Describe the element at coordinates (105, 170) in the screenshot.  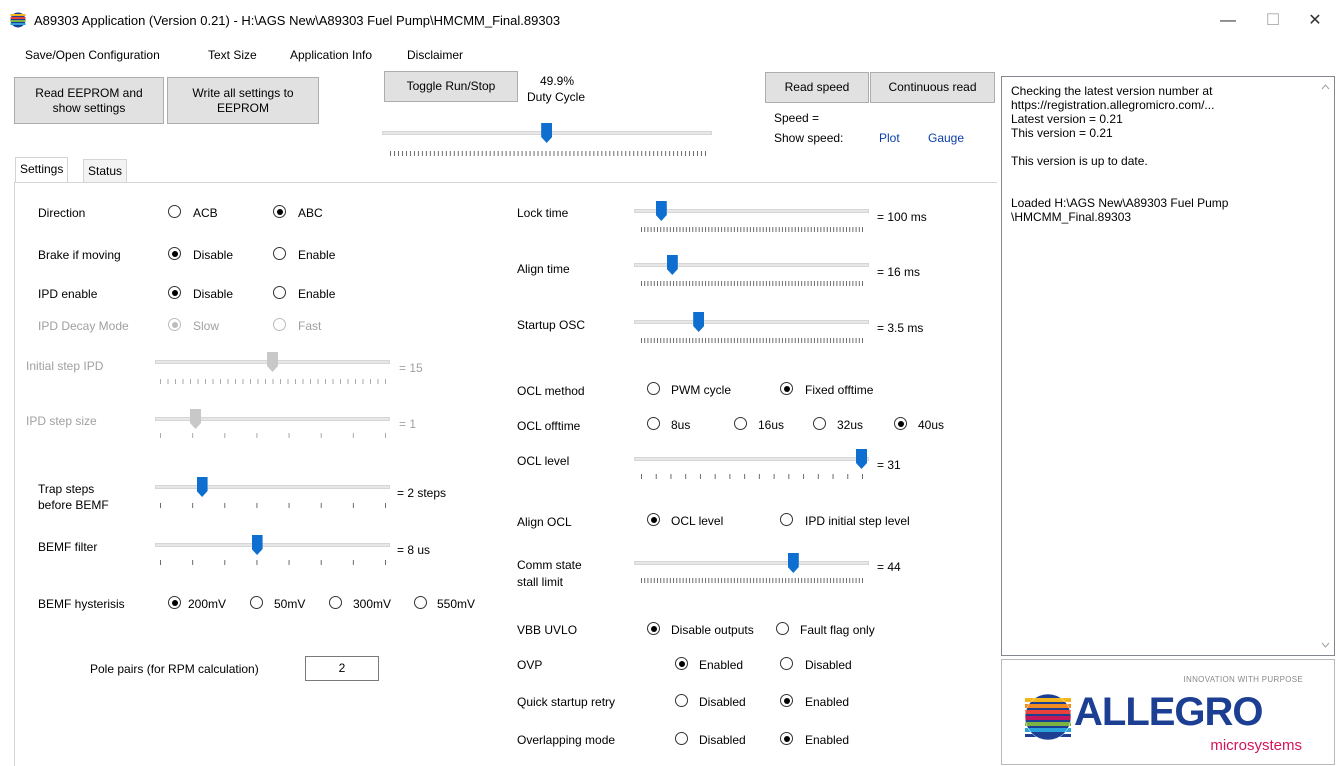
I see `tab-status: Status` at that location.